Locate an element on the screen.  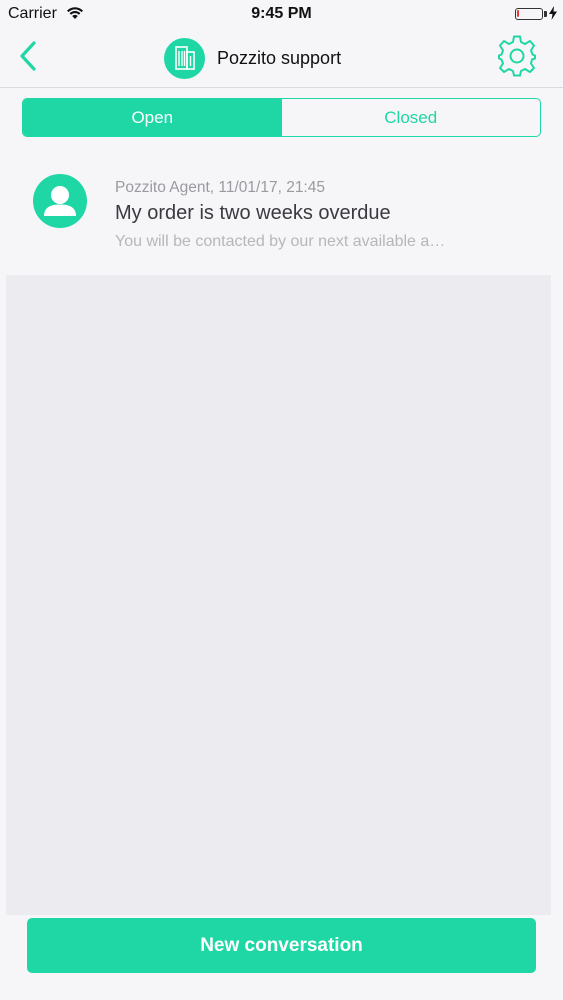
battery-level is located at coordinates (518, 13).